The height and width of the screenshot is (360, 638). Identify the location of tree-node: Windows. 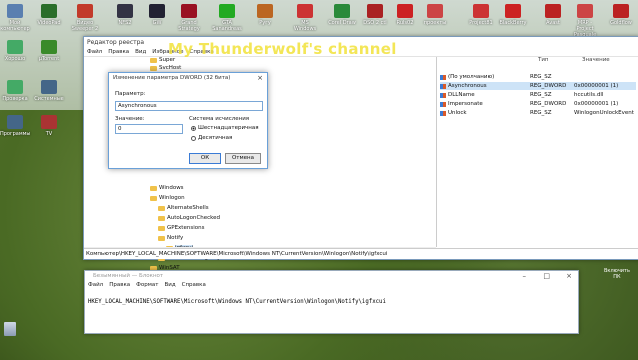
(167, 188).